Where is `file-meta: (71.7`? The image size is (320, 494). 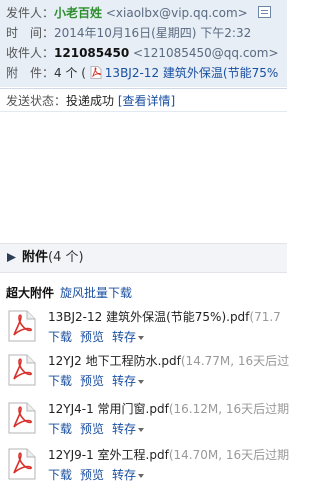 file-meta: (71.7 is located at coordinates (265, 317).